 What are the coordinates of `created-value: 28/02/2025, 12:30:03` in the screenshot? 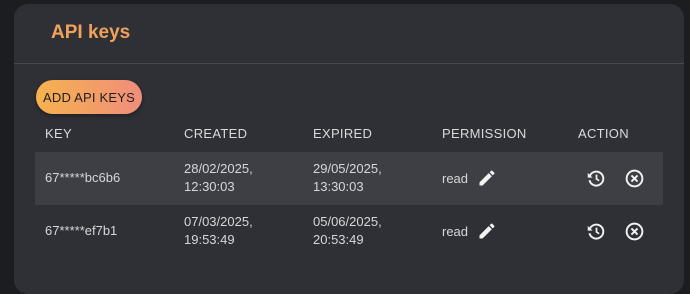 It's located at (218, 178).